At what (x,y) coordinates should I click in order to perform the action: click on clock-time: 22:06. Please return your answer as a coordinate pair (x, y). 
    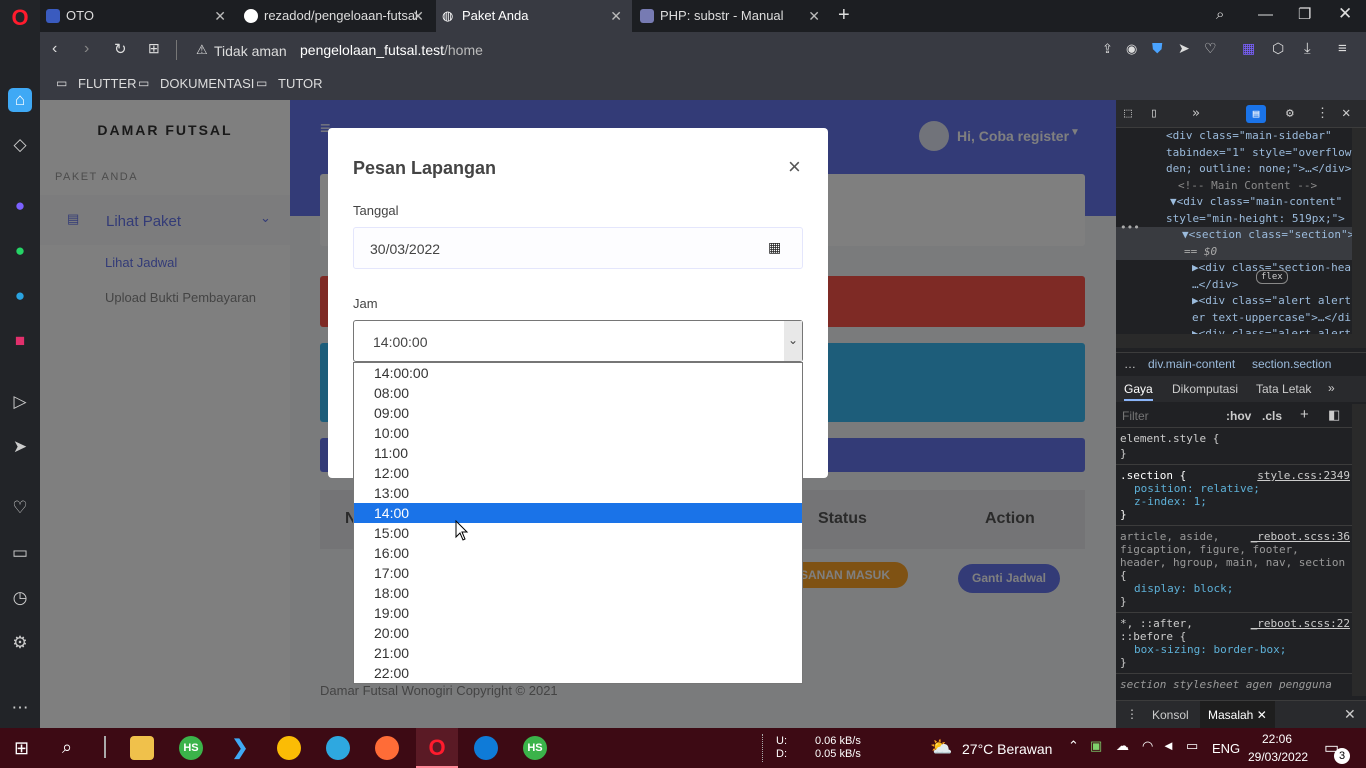
    Looking at the image, I should click on (1277, 739).